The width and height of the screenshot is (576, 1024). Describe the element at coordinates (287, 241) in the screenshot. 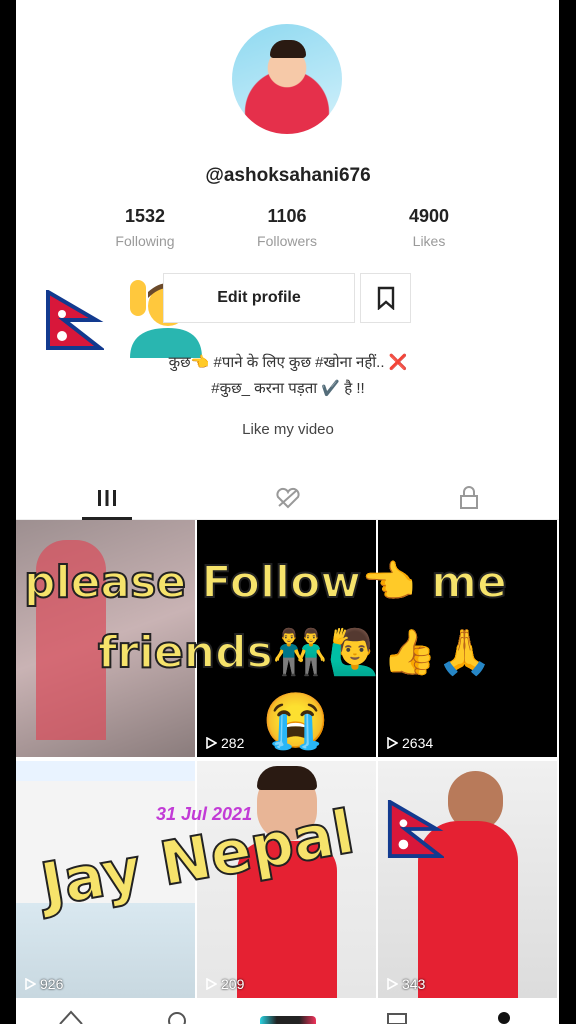

I see `followers-label: Followers` at that location.